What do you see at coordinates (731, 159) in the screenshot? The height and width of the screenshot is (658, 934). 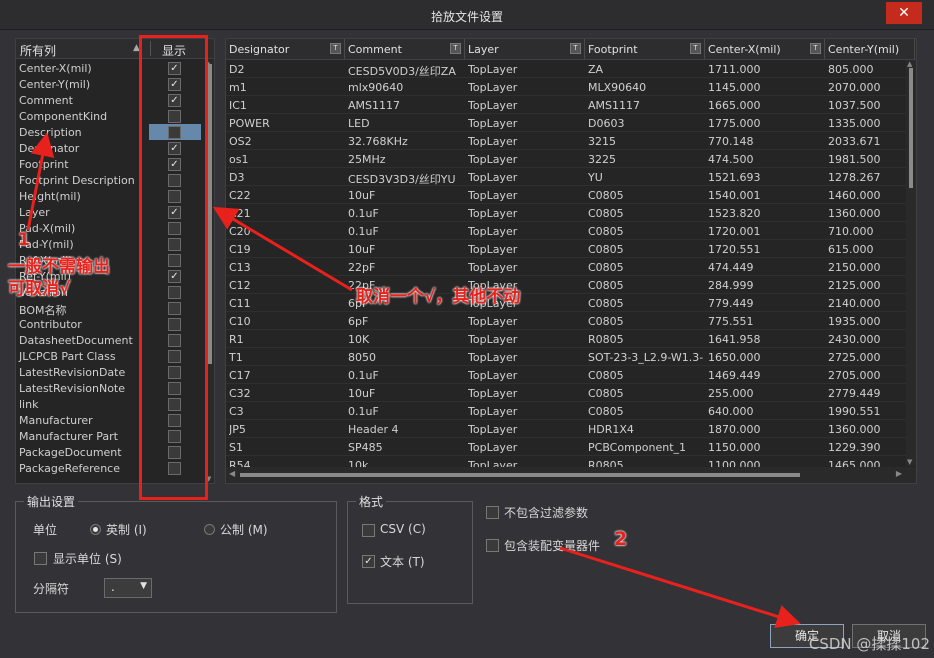 I see `grid-cell: 474.500` at bounding box center [731, 159].